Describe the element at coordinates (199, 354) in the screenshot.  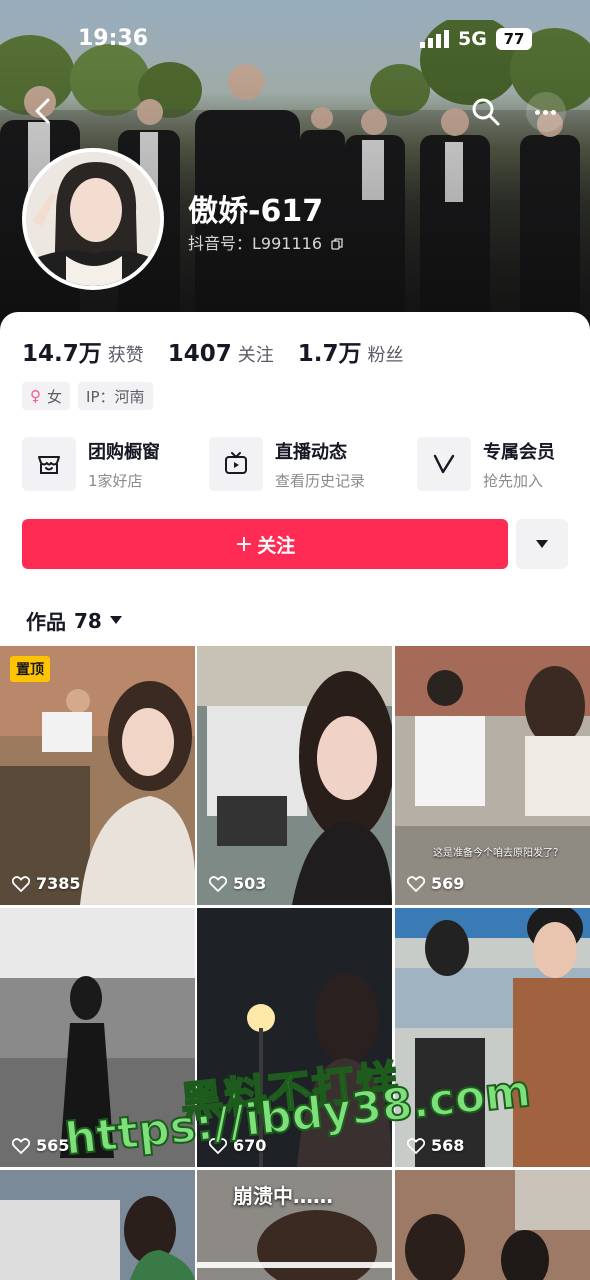
I see `stat-number: 1407` at that location.